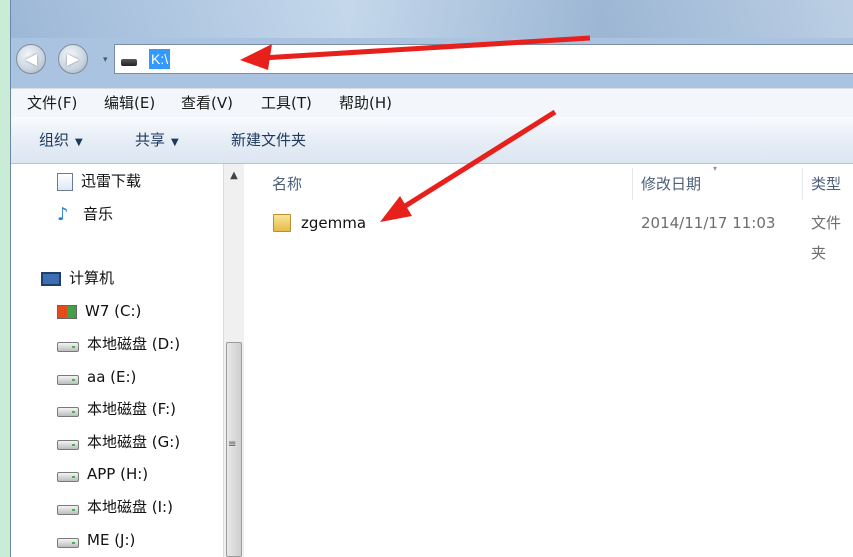 Image resolution: width=853 pixels, height=557 pixels. I want to click on nav-item-label: 本地磁盘 (G:), so click(134, 442).